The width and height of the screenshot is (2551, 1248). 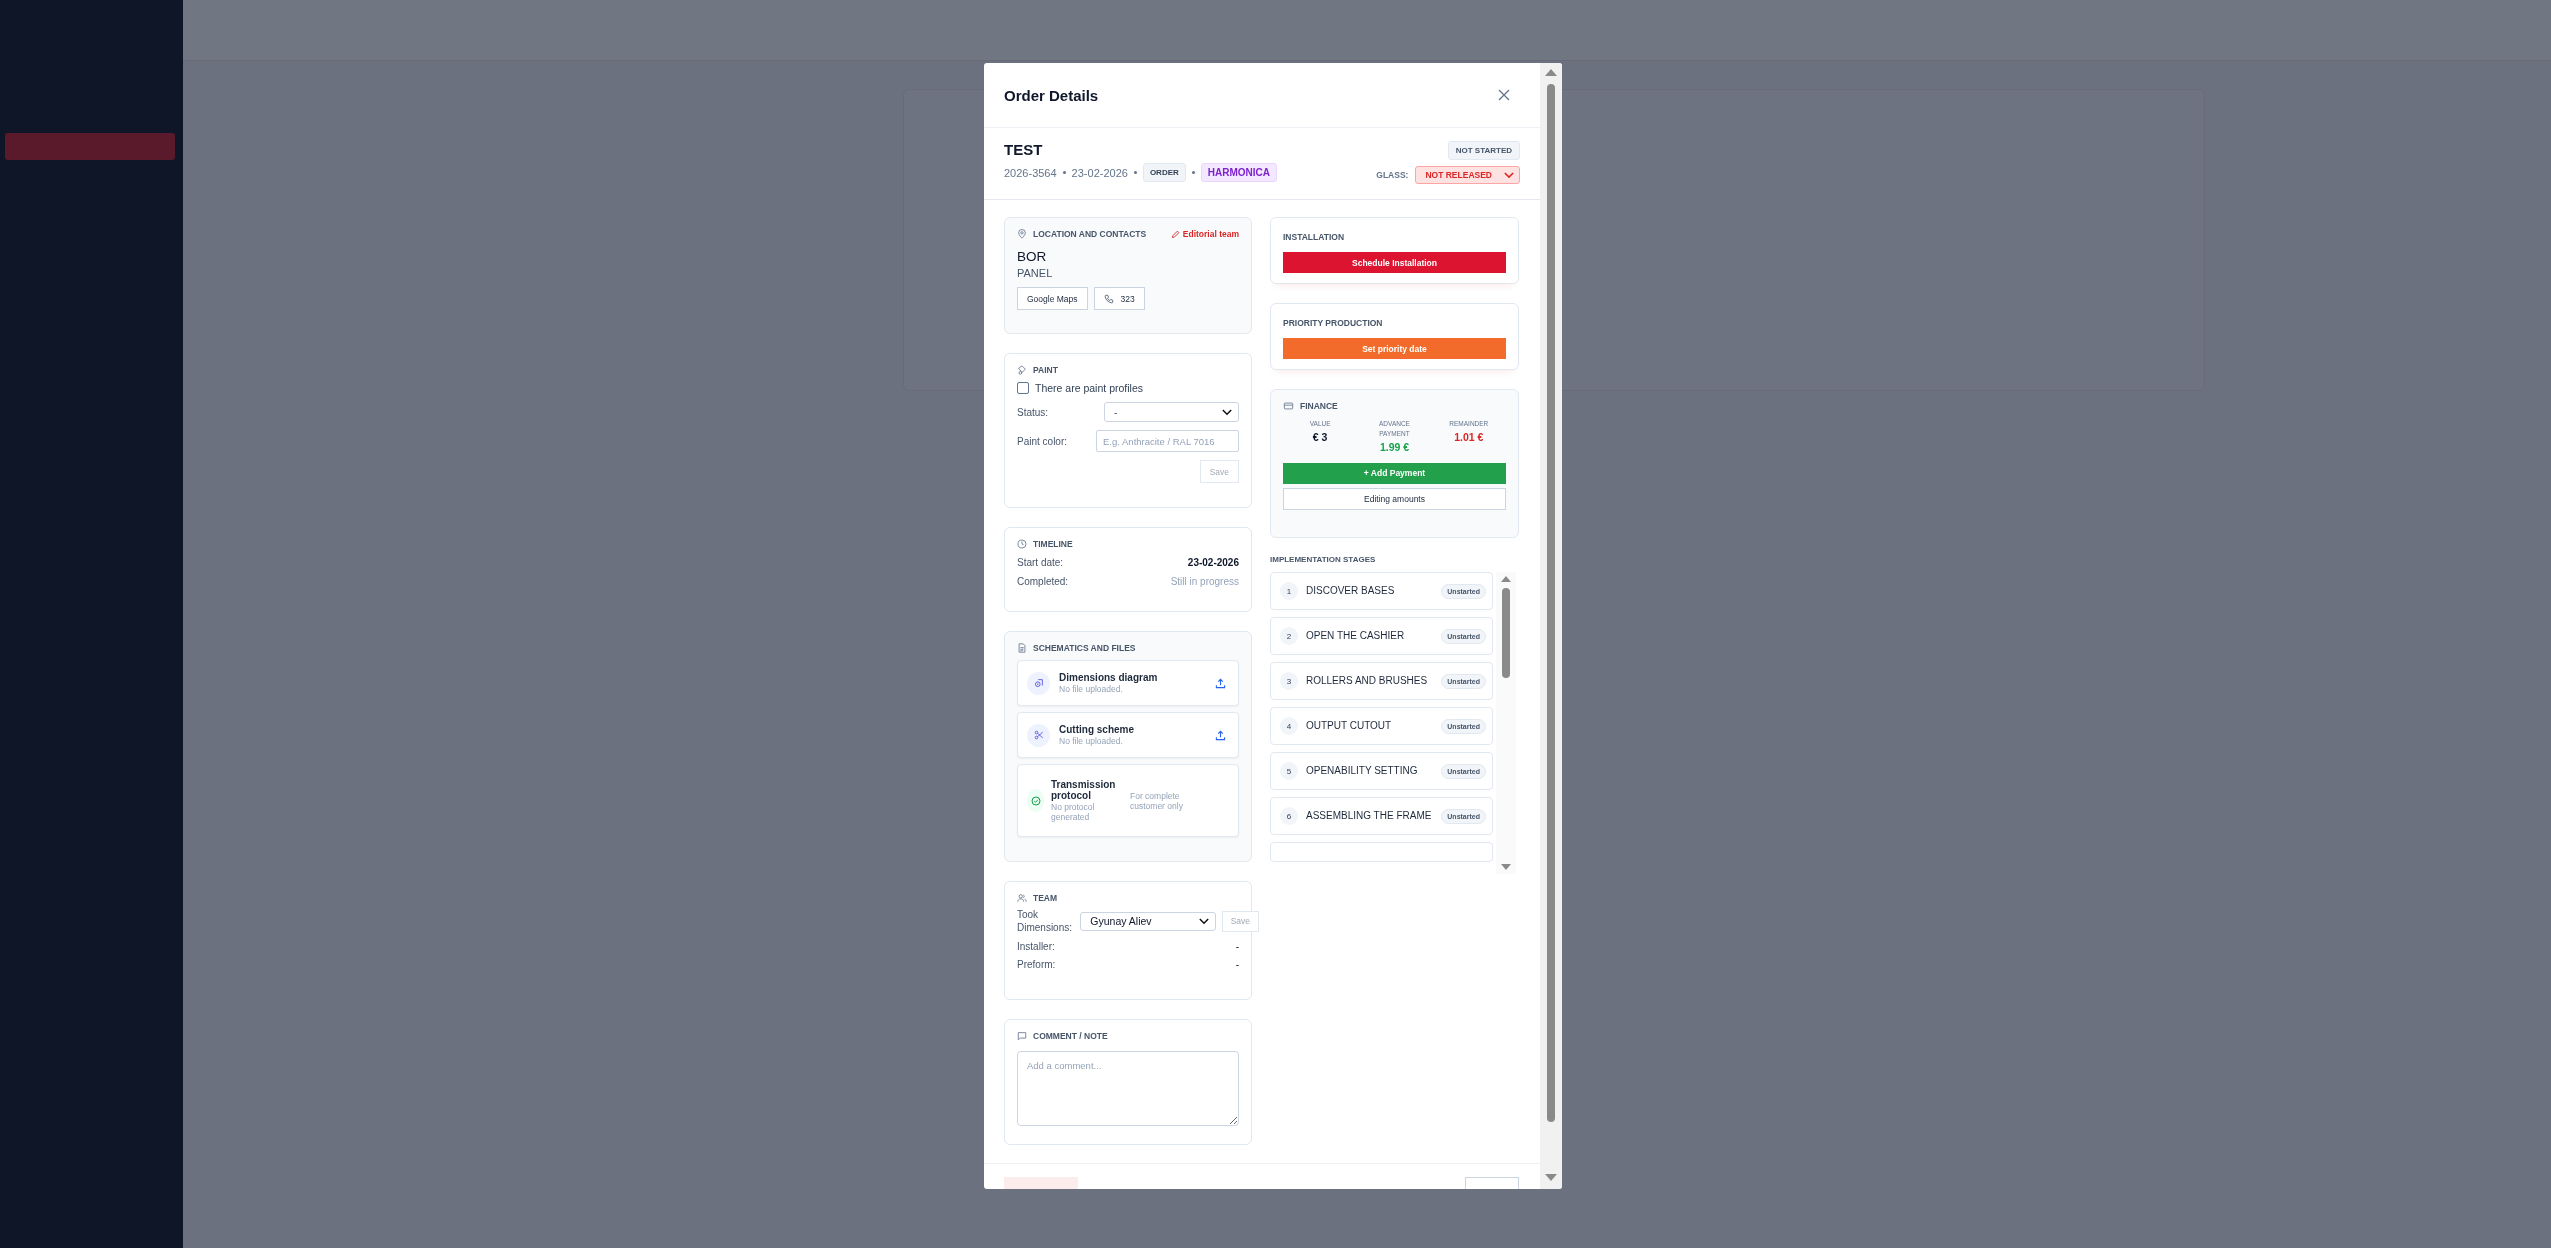 I want to click on card-title: PAINT, so click(x=1045, y=370).